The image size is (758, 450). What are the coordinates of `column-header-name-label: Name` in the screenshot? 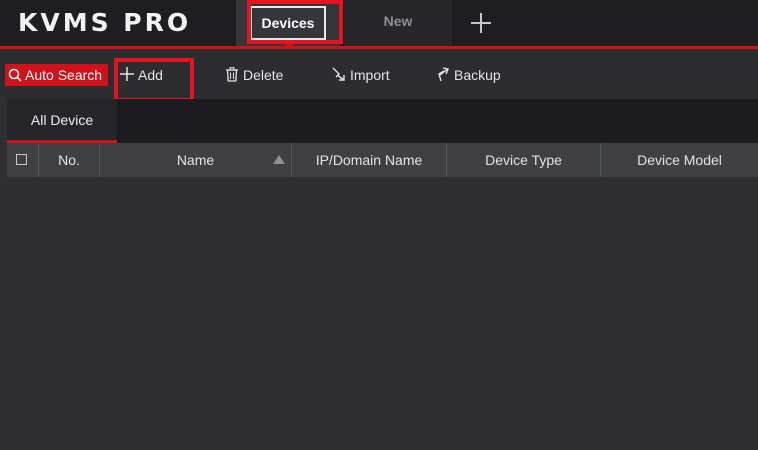 It's located at (195, 160).